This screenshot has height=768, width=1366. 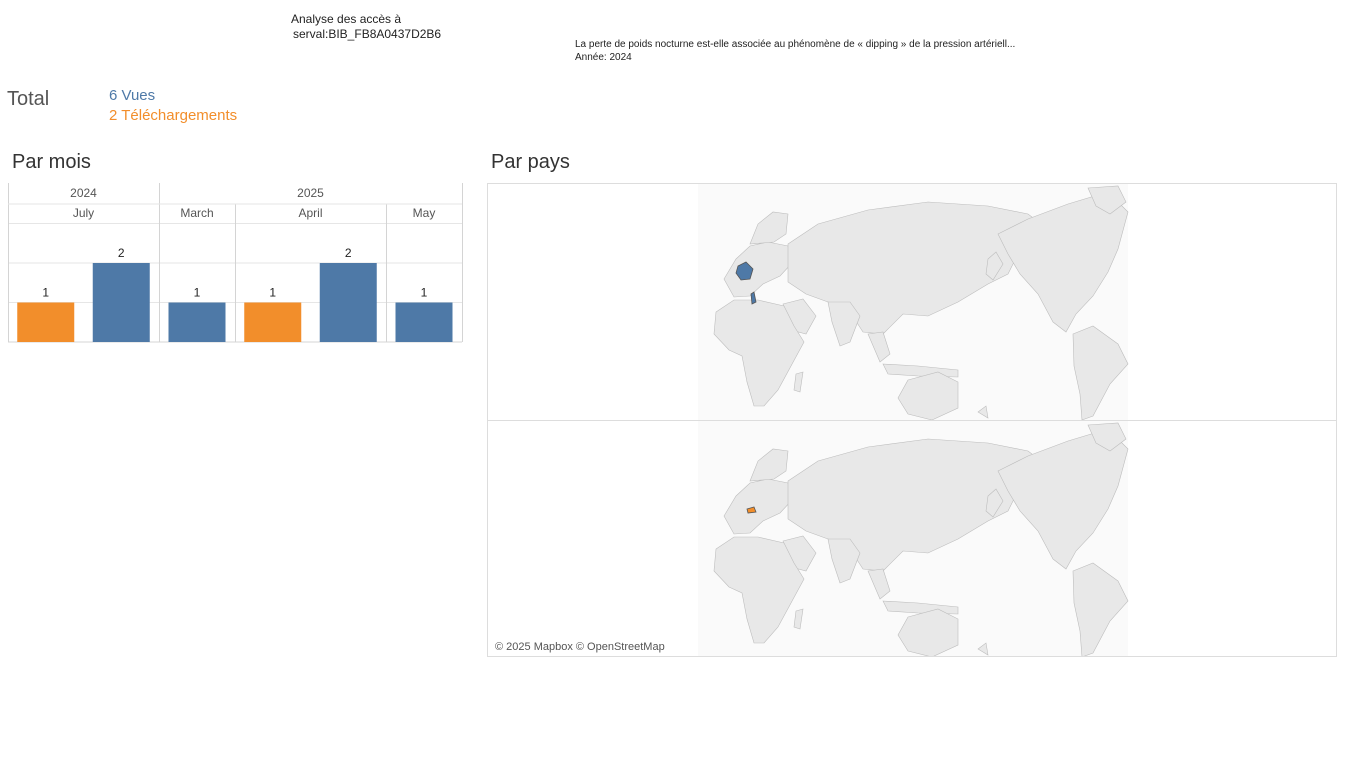 What do you see at coordinates (173, 115) in the screenshot?
I see `total-downloads: 2 Téléchargements` at bounding box center [173, 115].